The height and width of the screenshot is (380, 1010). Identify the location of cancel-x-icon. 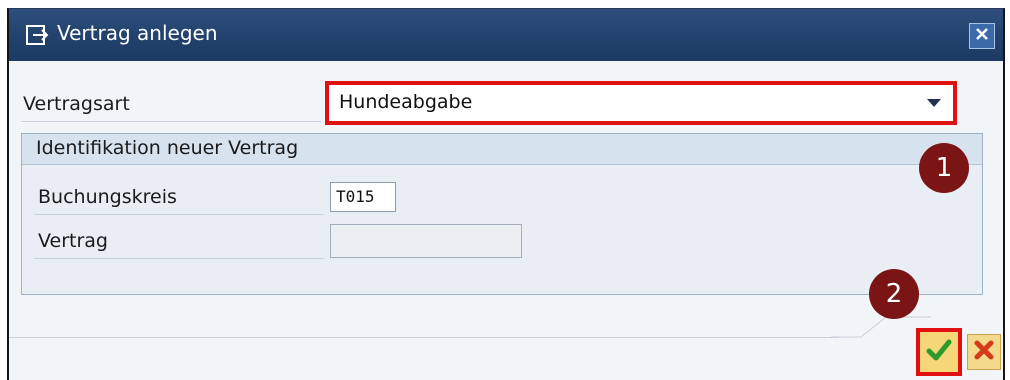
(984, 352).